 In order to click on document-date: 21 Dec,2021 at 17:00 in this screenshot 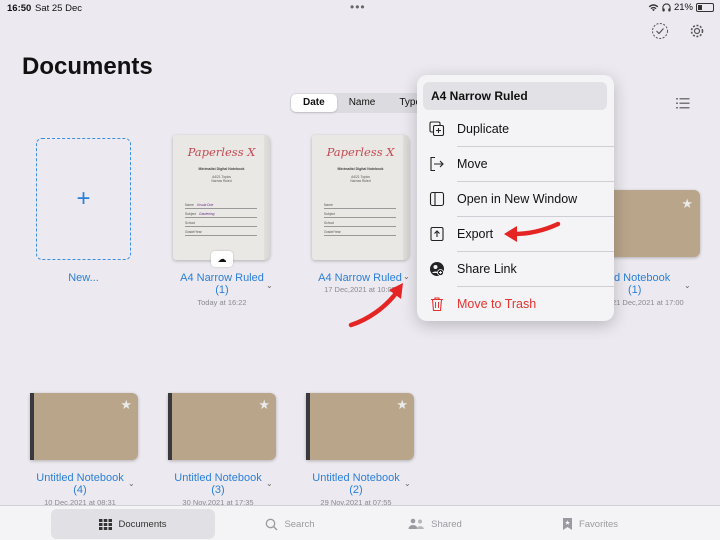, I will do `click(657, 302)`.